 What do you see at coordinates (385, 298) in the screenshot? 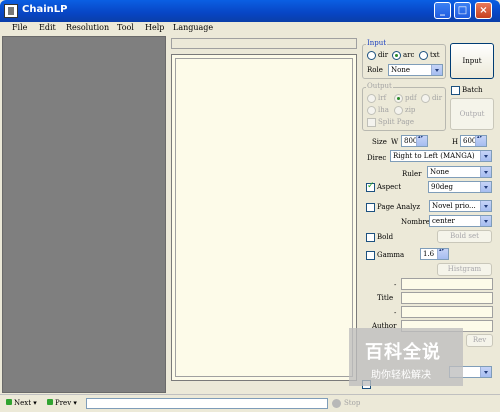
I see `title-label: Title` at bounding box center [385, 298].